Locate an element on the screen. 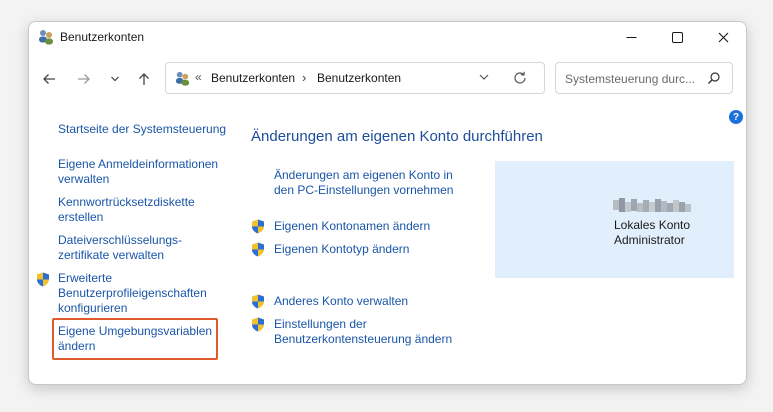 Image resolution: width=773 pixels, height=412 pixels. arrow-right-icon is located at coordinates (84, 79).